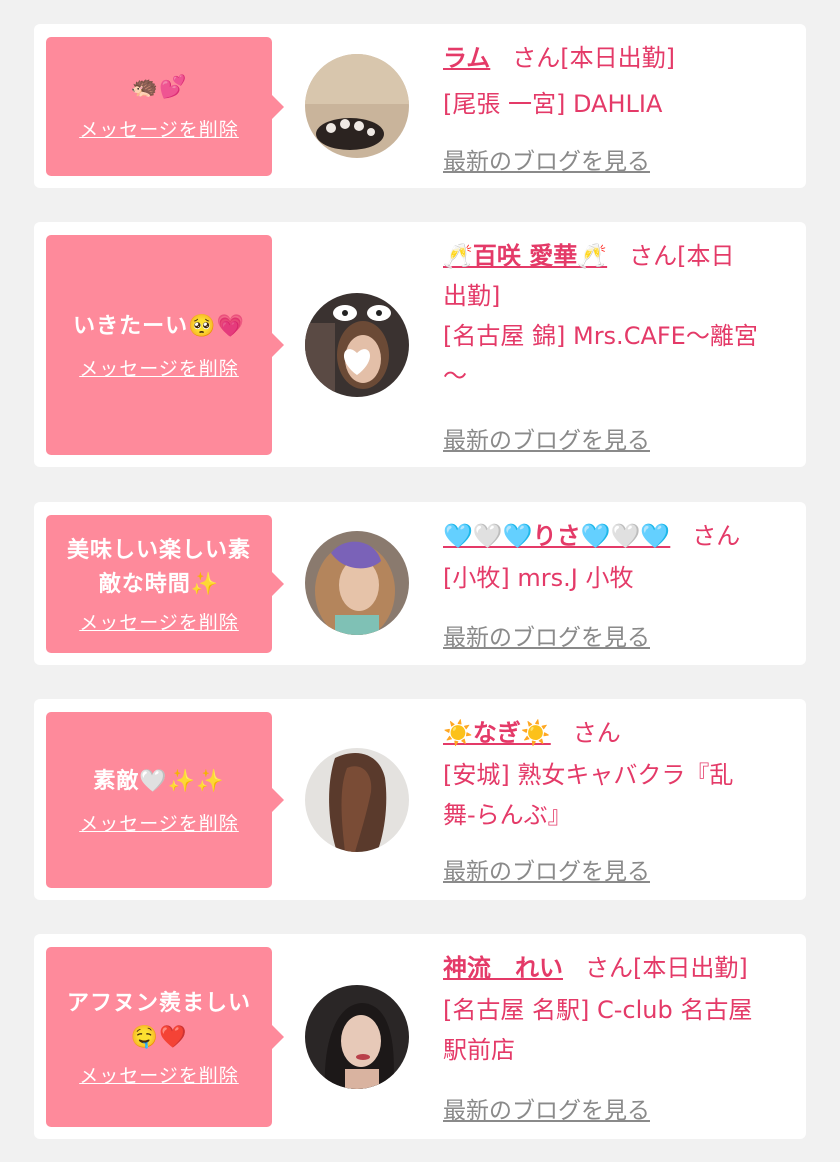 Image resolution: width=840 pixels, height=1162 pixels. I want to click on message-text-line2: 🤤❤️, so click(159, 1037).